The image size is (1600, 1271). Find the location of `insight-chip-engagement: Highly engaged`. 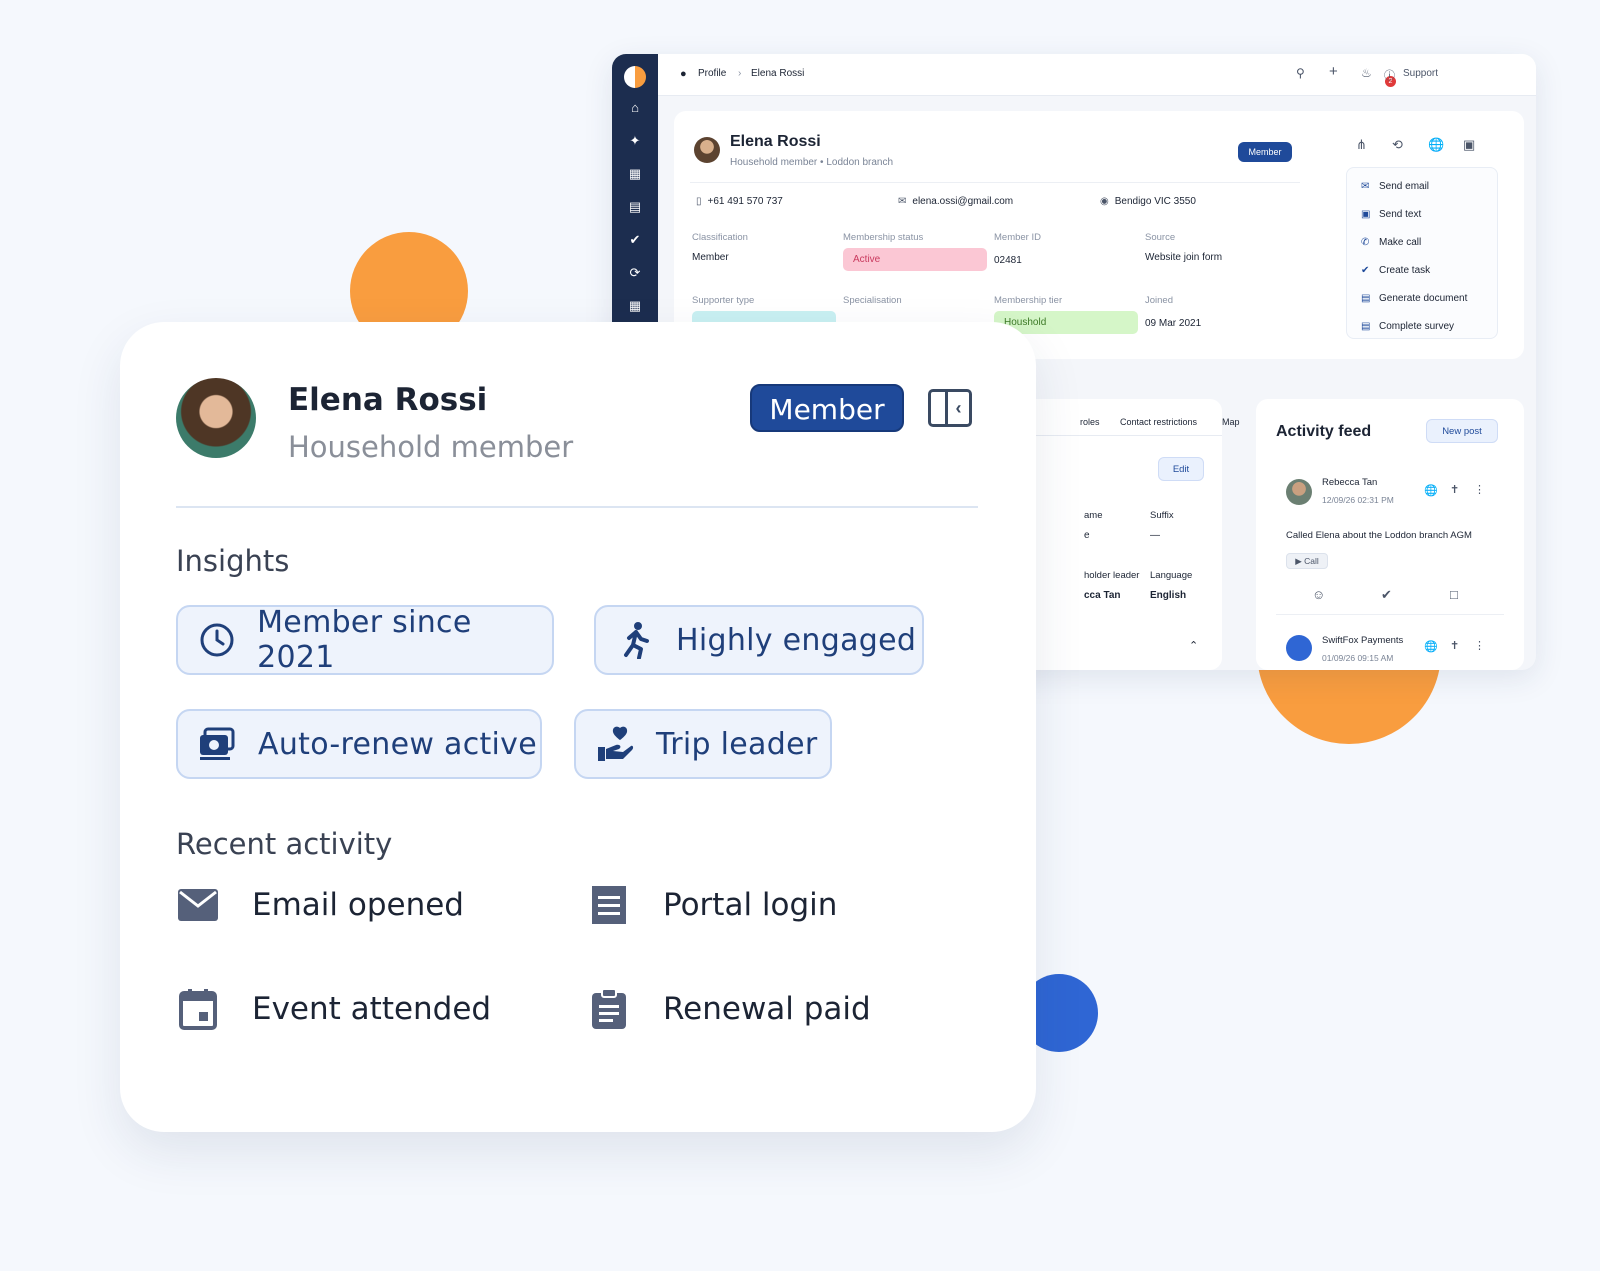

insight-chip-engagement: Highly engaged is located at coordinates (759, 640).